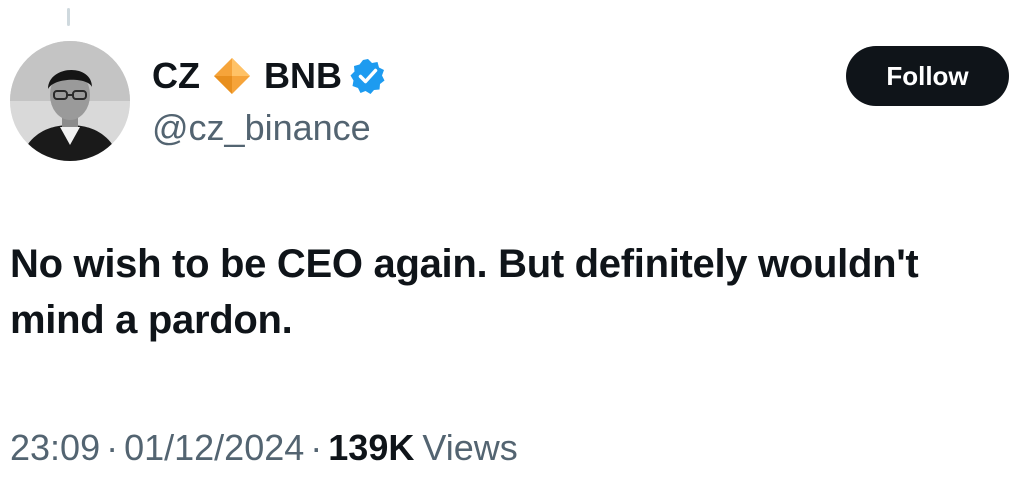 This screenshot has width=1024, height=492. What do you see at coordinates (470, 447) in the screenshot?
I see `views-label: Views` at bounding box center [470, 447].